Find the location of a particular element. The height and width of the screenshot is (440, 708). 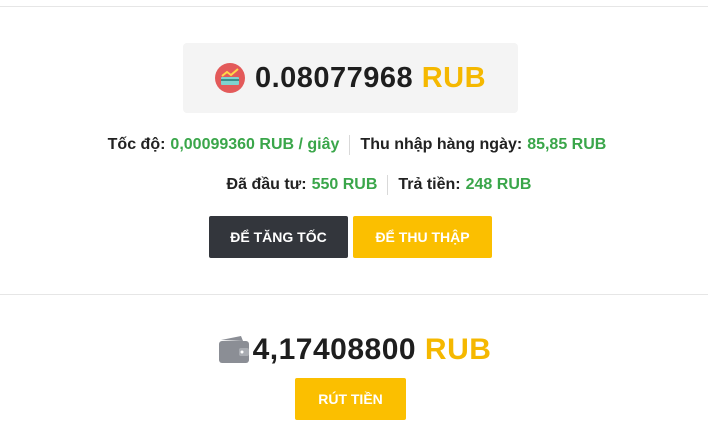

wallet-amount: 4,17408800 RUB is located at coordinates (372, 350).